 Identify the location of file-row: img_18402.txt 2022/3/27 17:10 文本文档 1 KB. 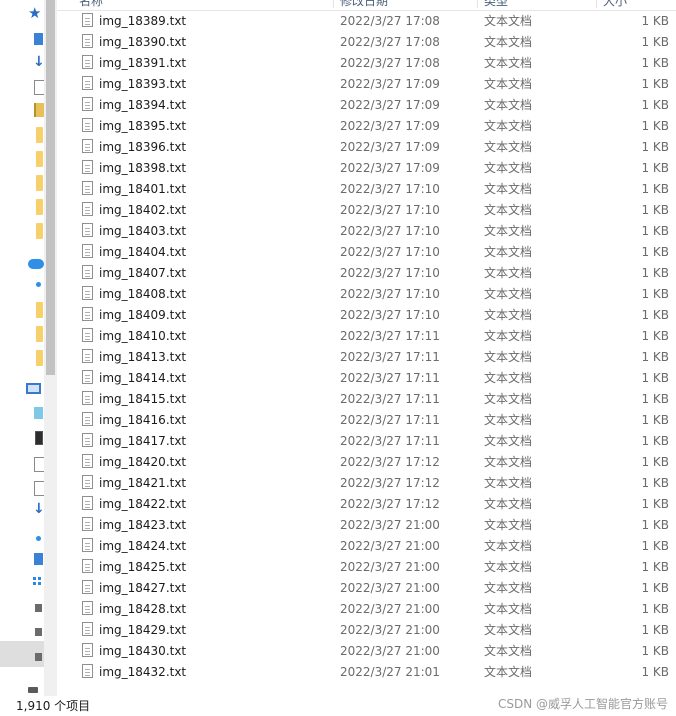
(366, 210).